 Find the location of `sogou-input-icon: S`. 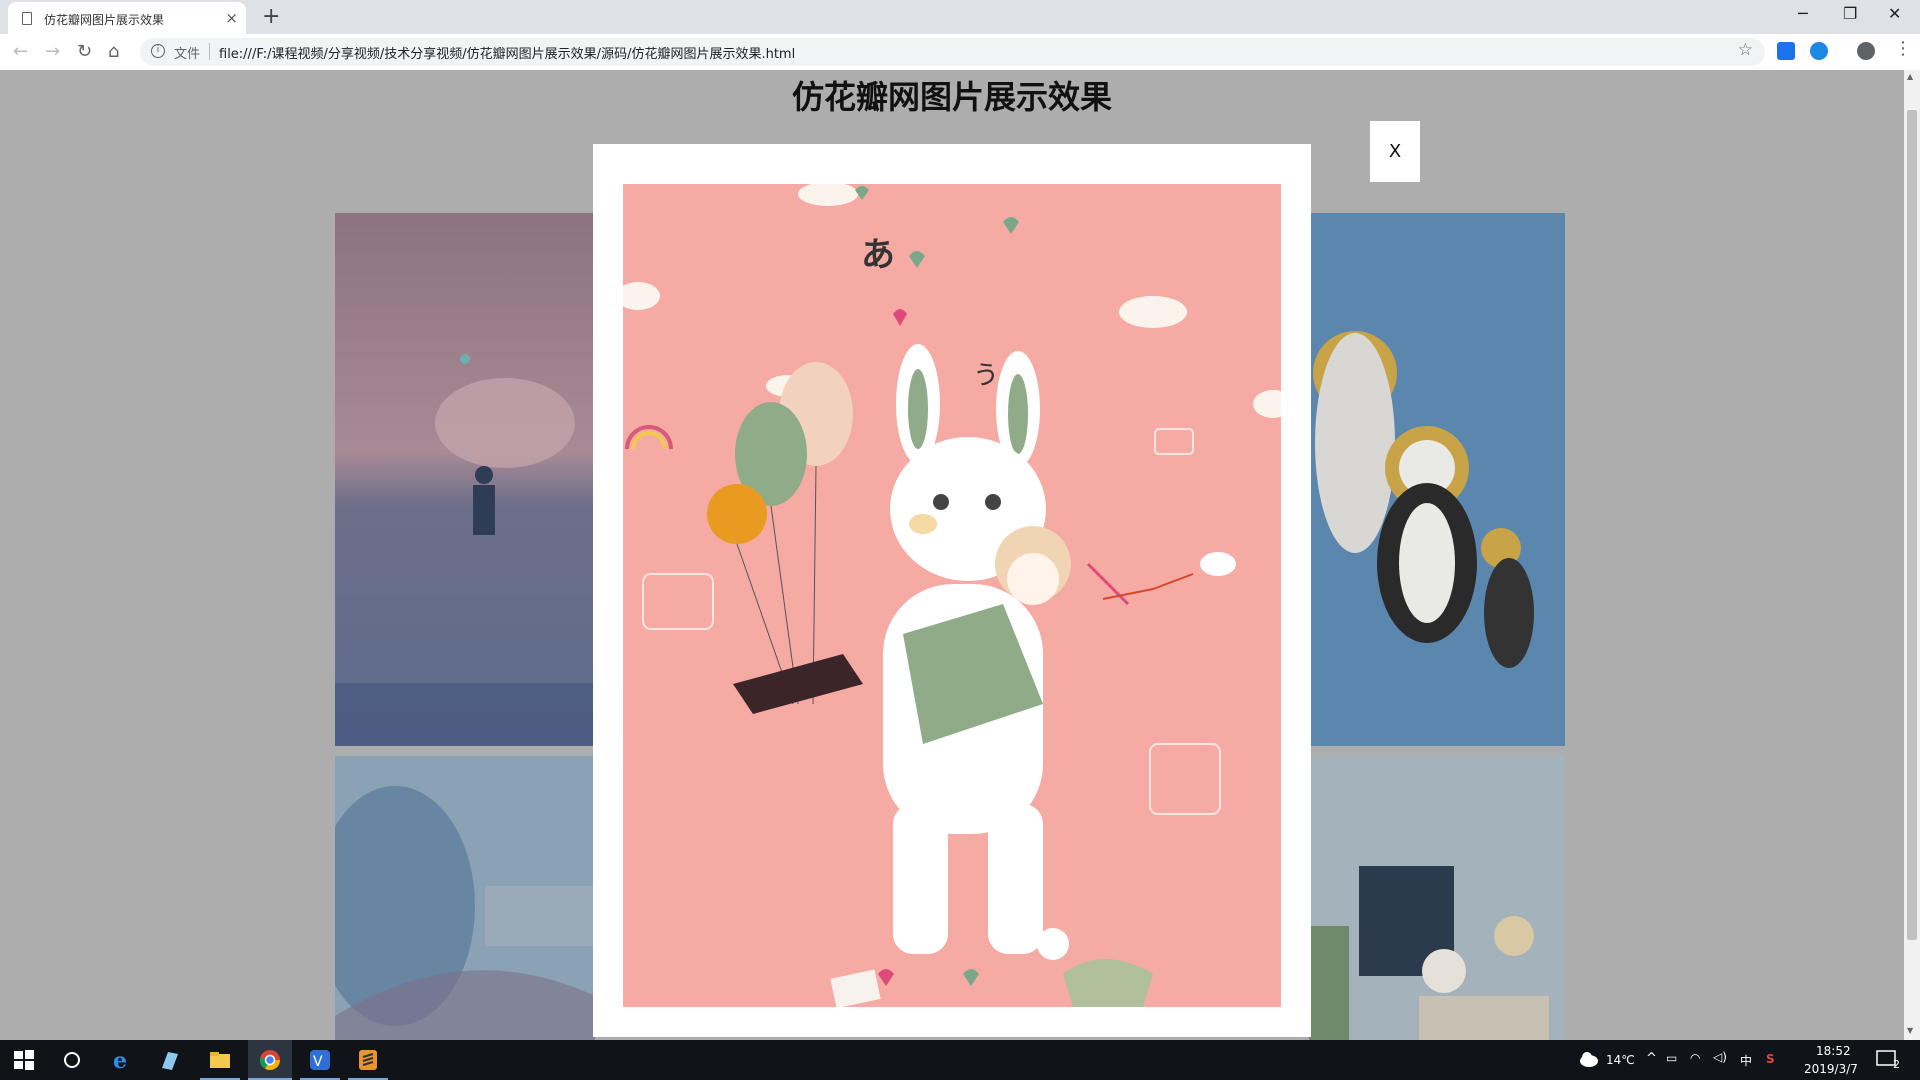

sogou-input-icon: S is located at coordinates (1770, 1059).